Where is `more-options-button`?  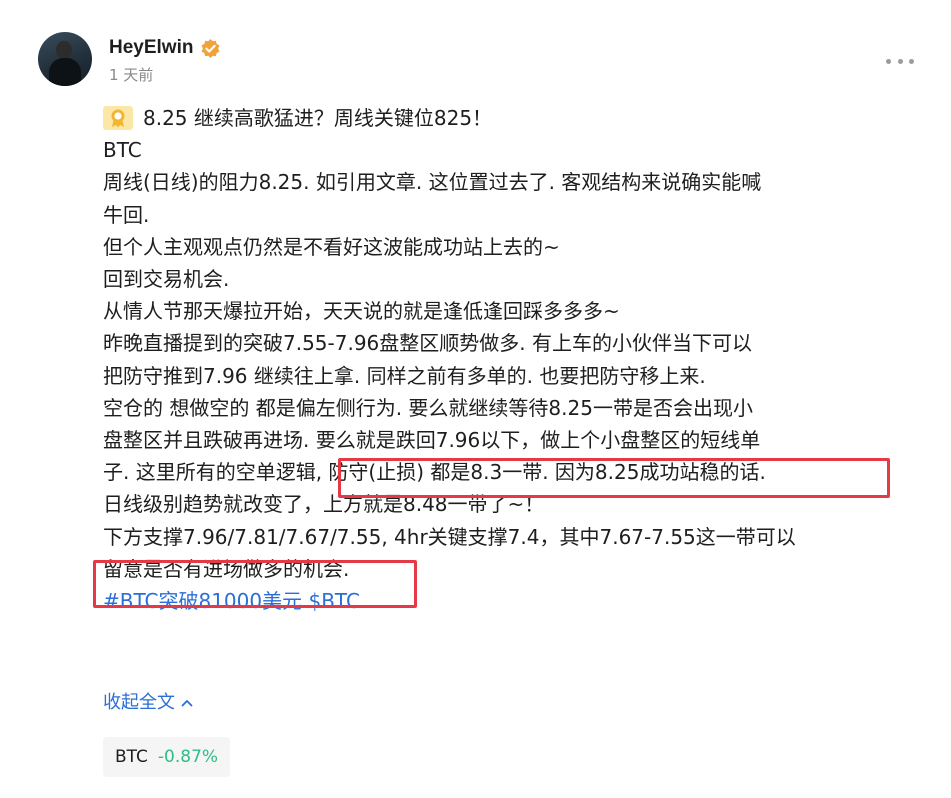
more-options-button is located at coordinates (900, 61).